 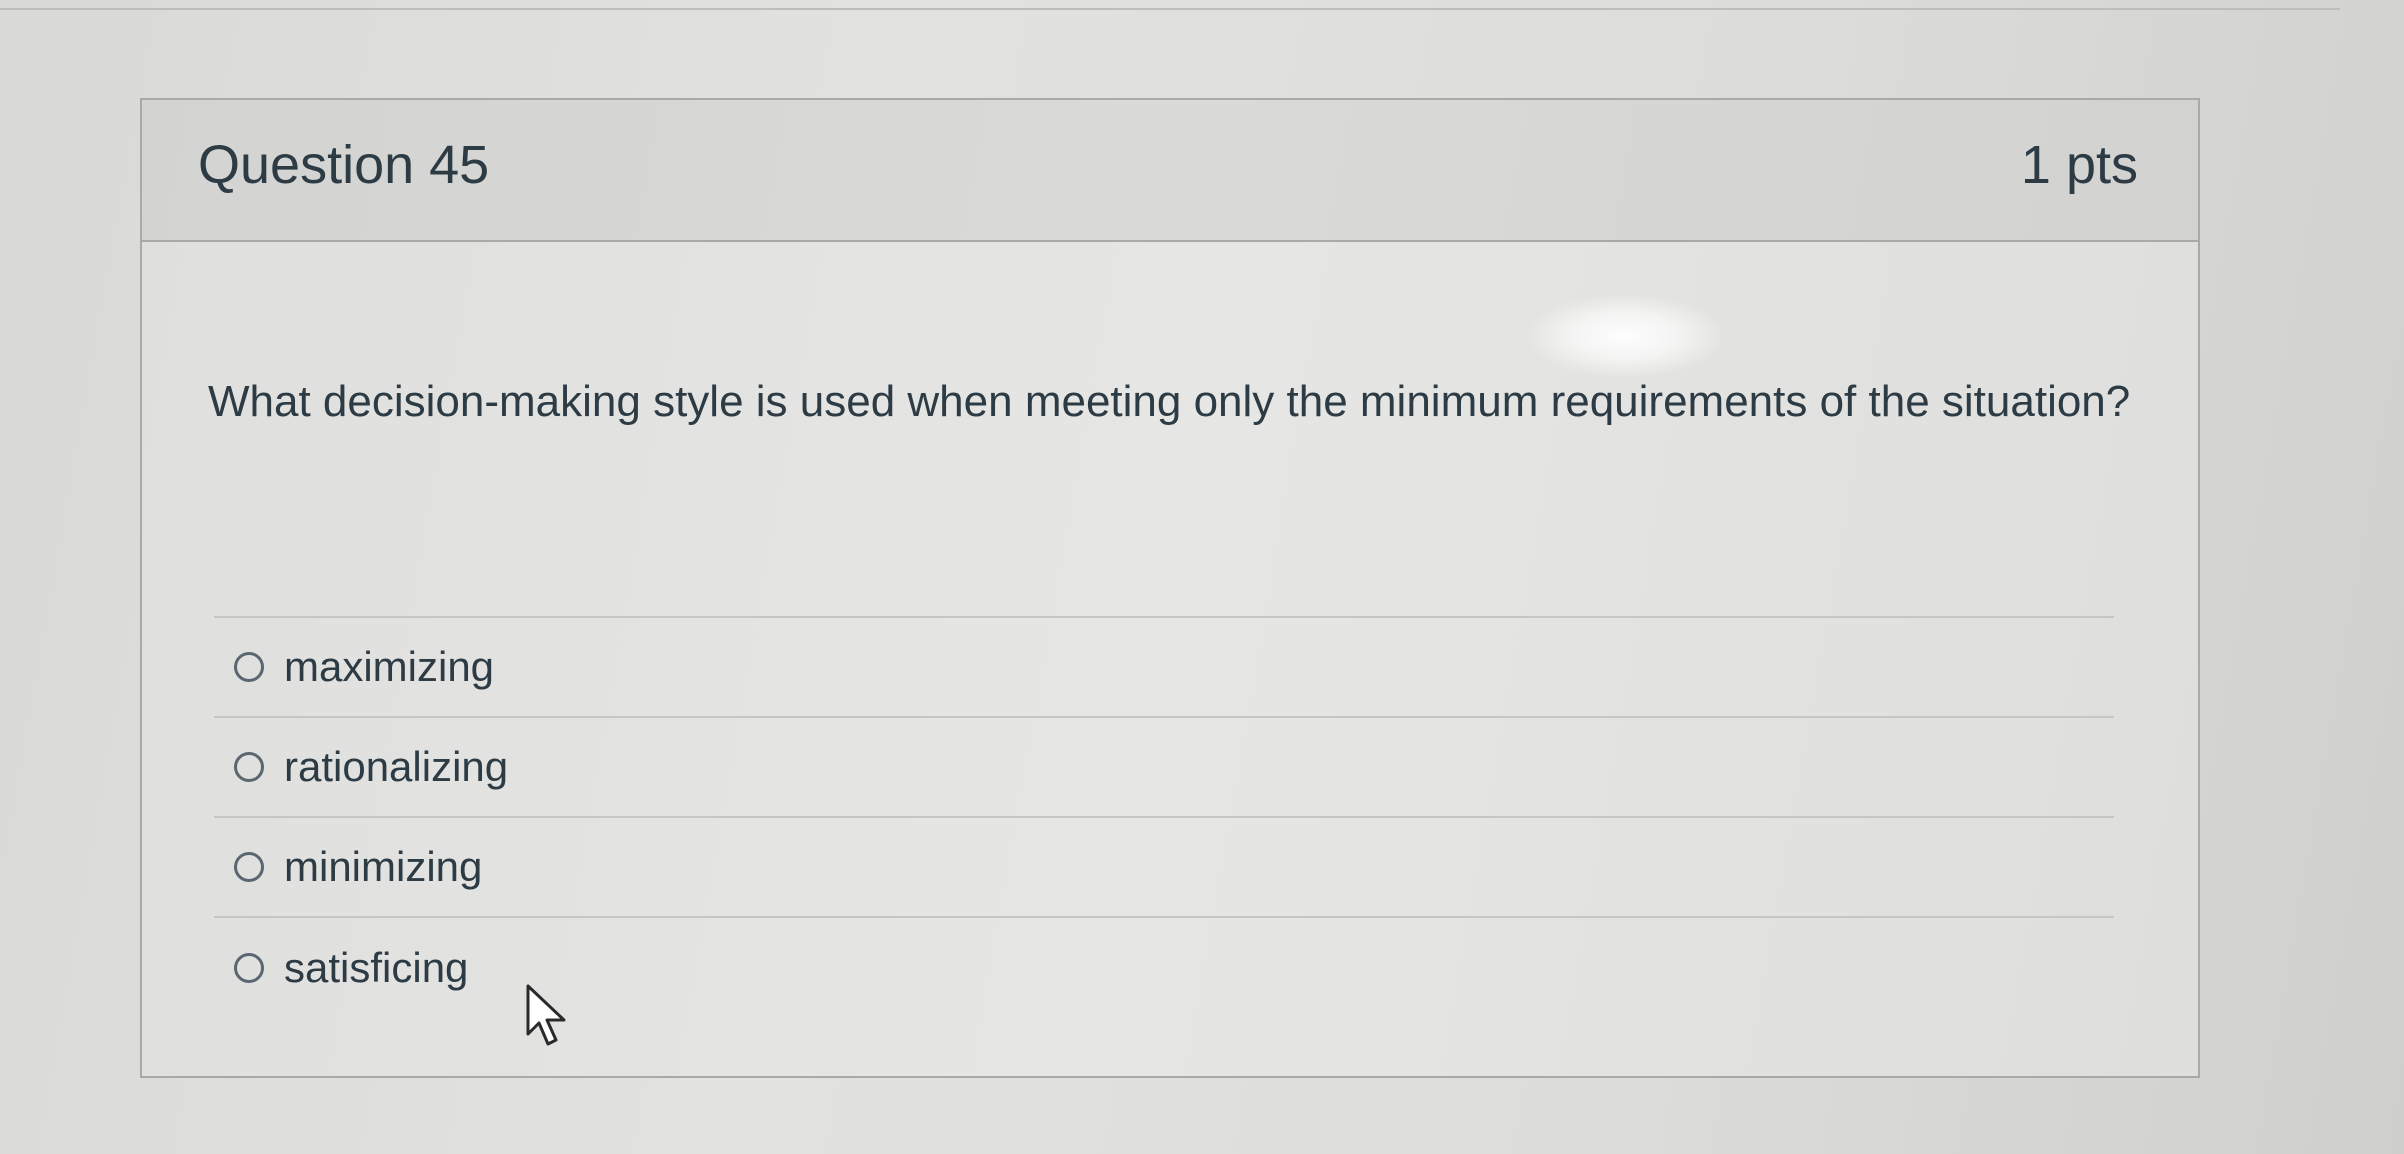 I want to click on answer-label: maximizing, so click(x=389, y=666).